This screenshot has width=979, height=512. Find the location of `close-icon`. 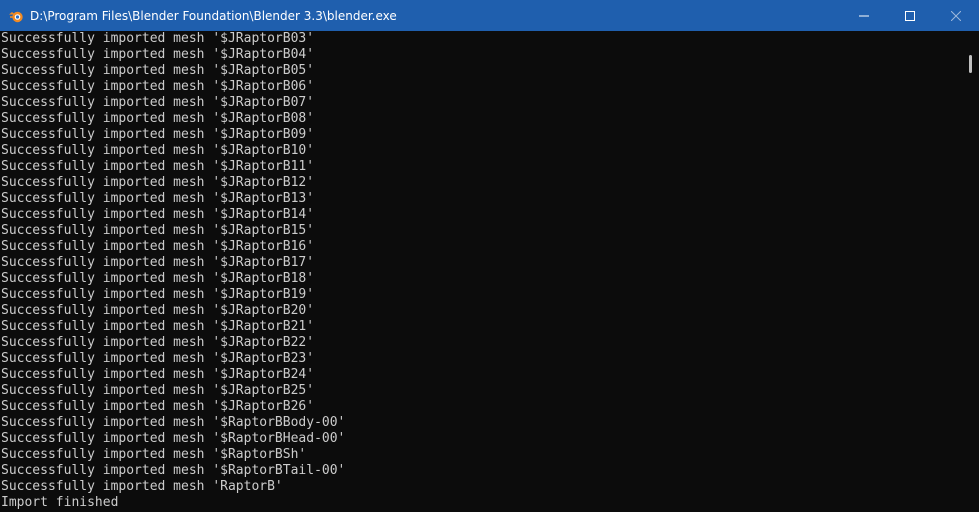

close-icon is located at coordinates (956, 15).